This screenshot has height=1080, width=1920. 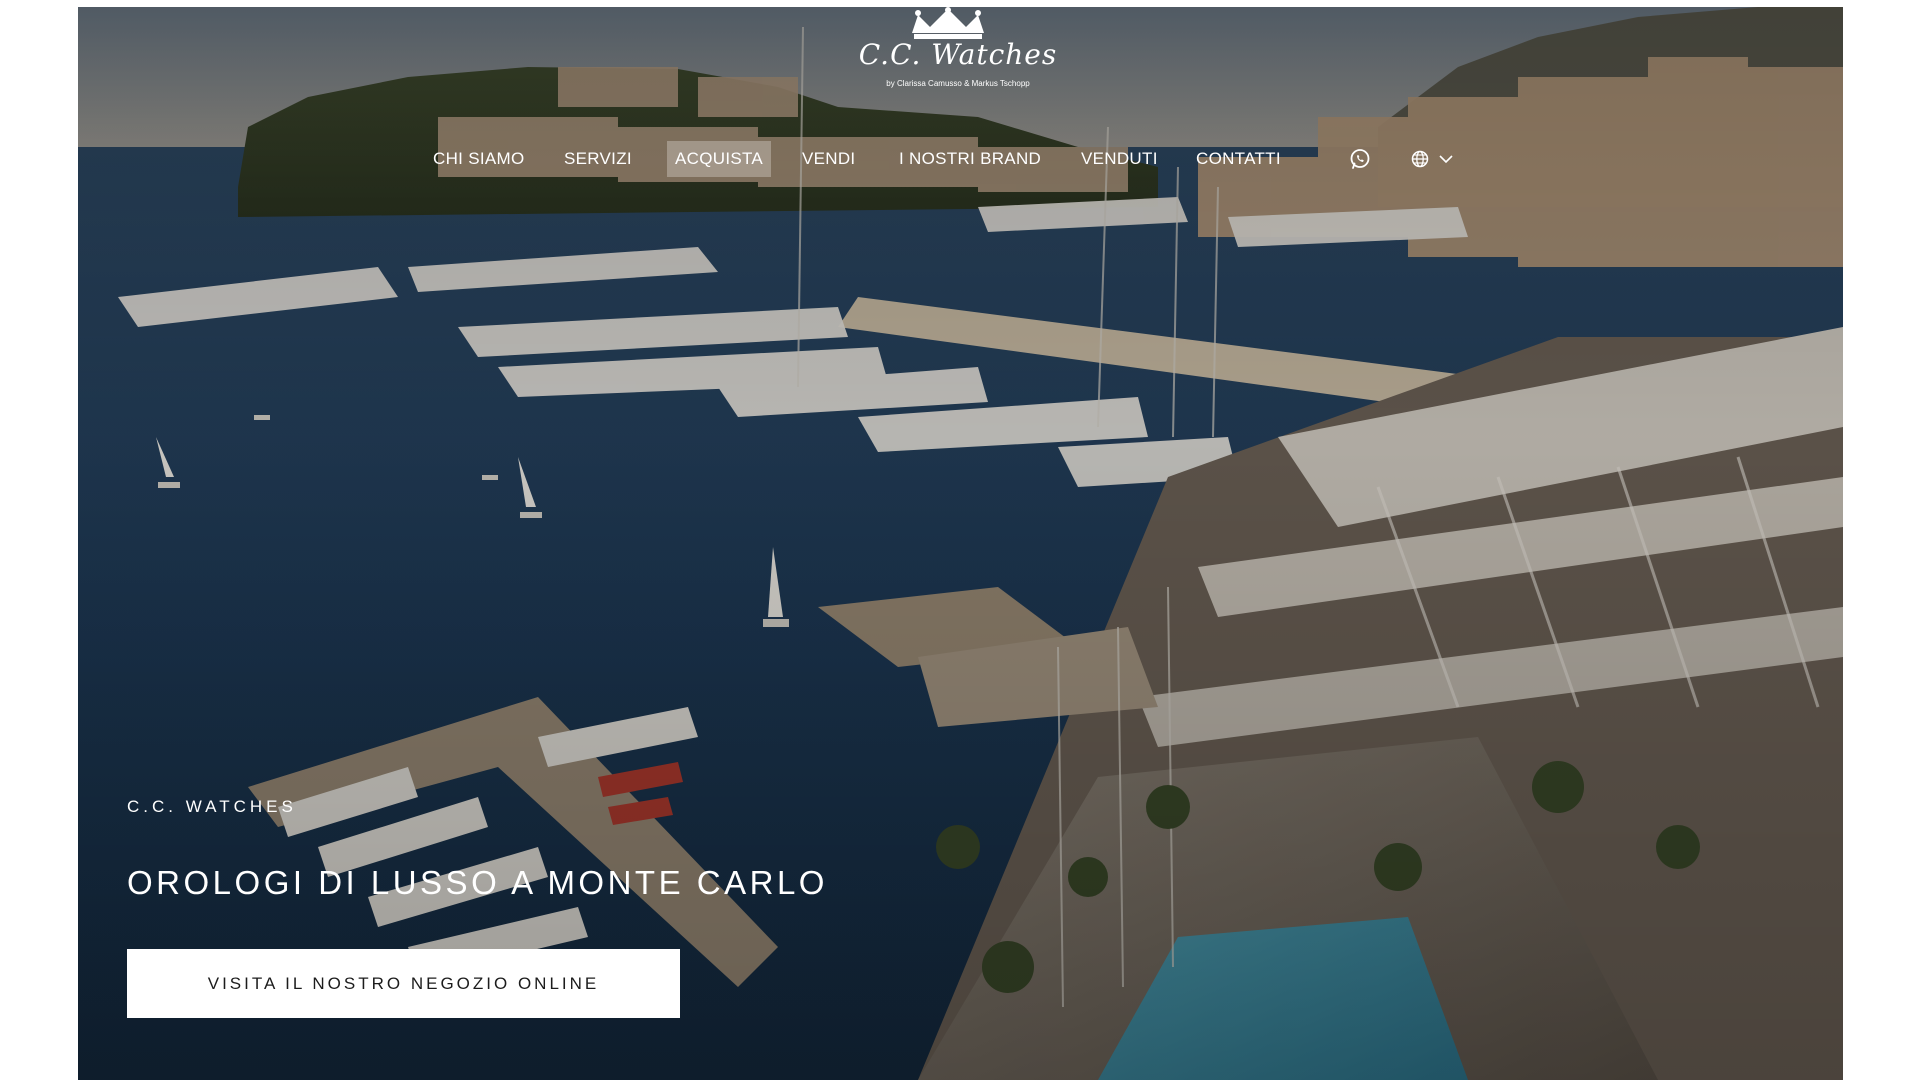 What do you see at coordinates (970, 159) in the screenshot?
I see `nav-item-i-nostri-brand: I NOSTRI BRAND` at bounding box center [970, 159].